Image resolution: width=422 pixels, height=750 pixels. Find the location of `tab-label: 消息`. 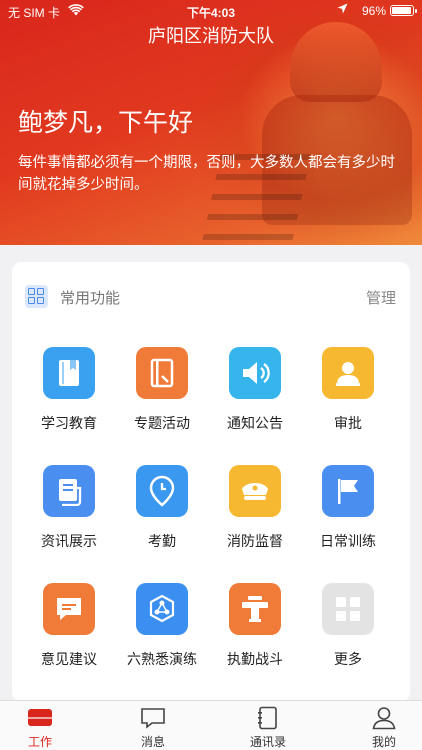

tab-label: 消息 is located at coordinates (152, 742).